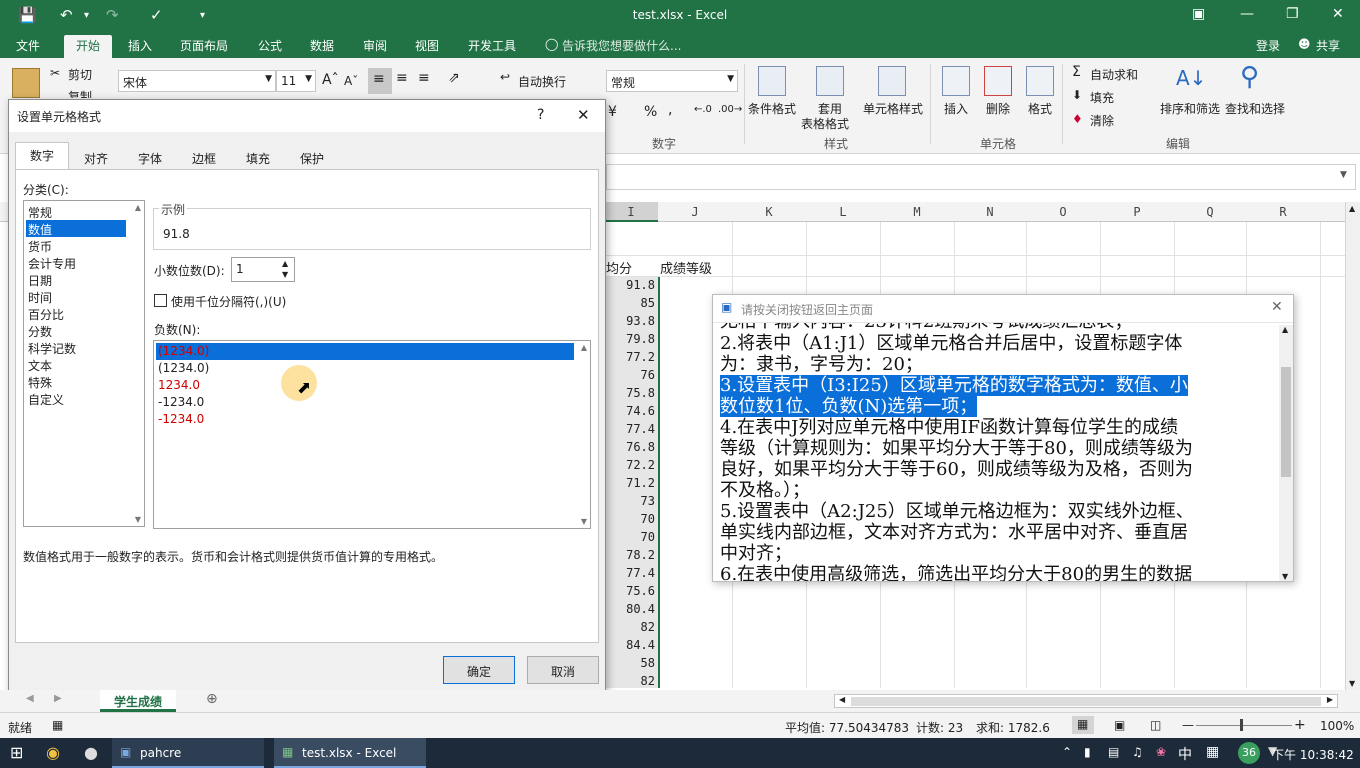 The width and height of the screenshot is (1360, 768). Describe the element at coordinates (1113, 752) in the screenshot. I see `network-icon: ▤` at that location.